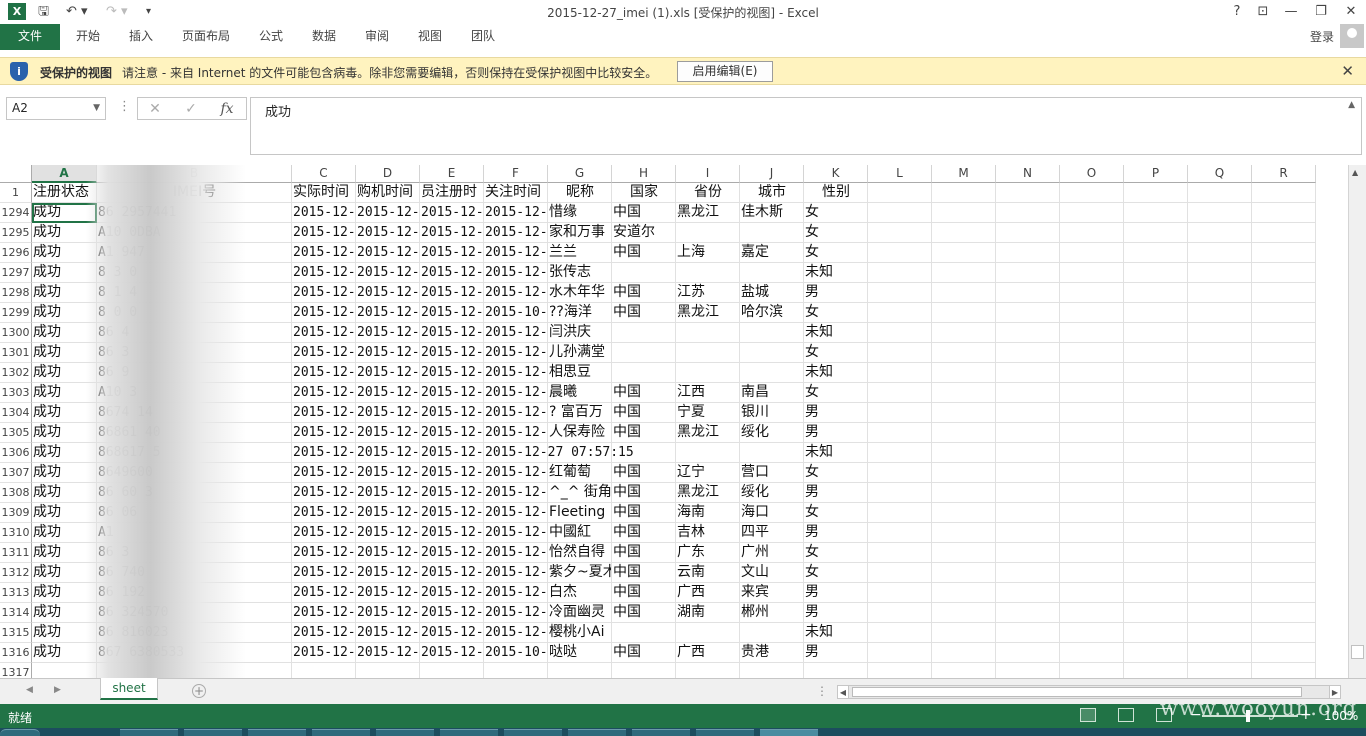 The height and width of the screenshot is (736, 1366). I want to click on close-button: ✕, so click(1351, 12).